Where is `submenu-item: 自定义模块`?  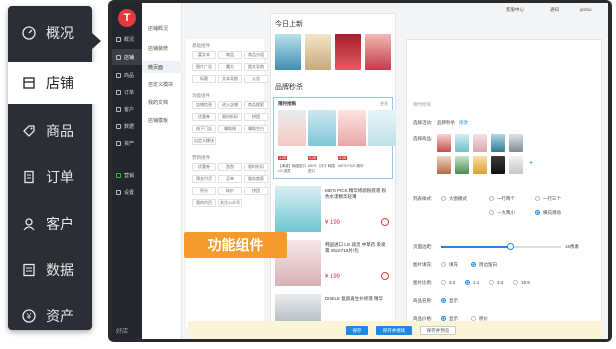
submenu-item: 自定义模块 is located at coordinates (160, 84).